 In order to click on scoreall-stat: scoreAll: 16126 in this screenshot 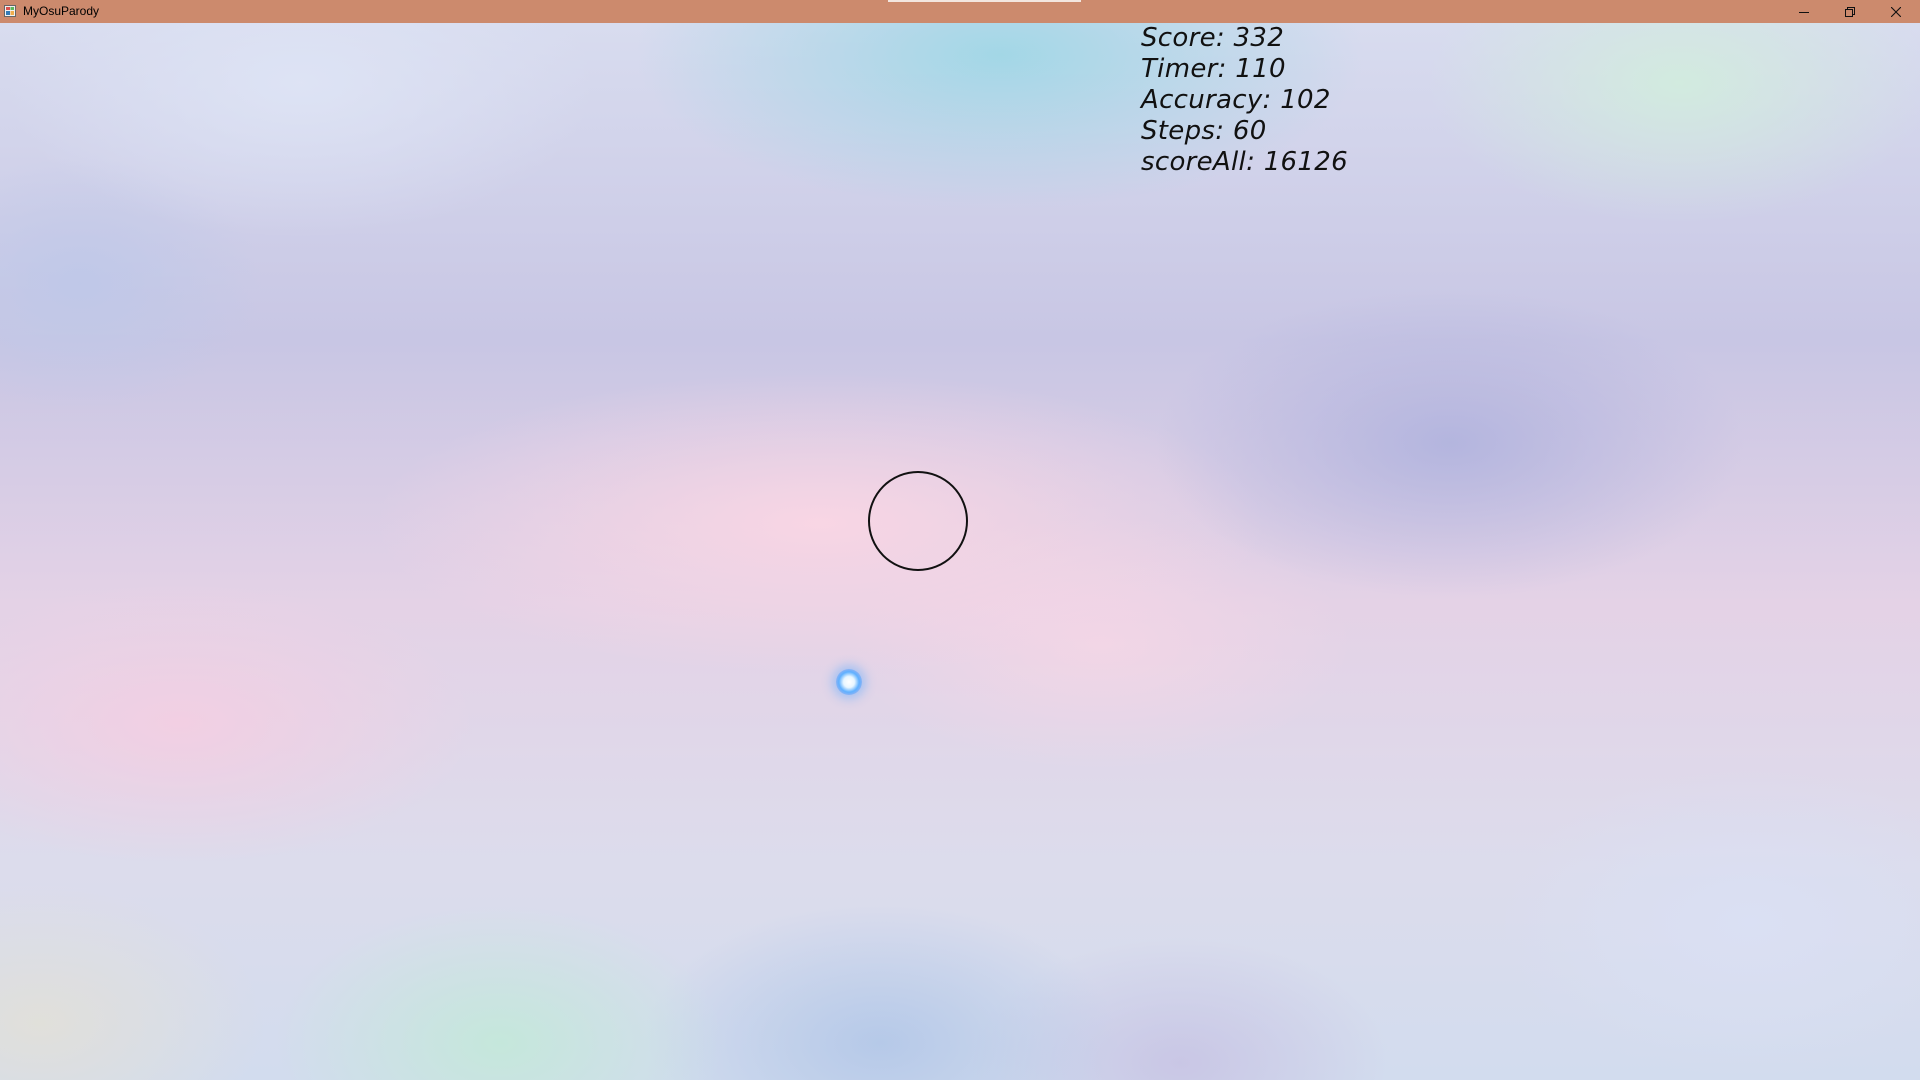, I will do `click(1244, 162)`.